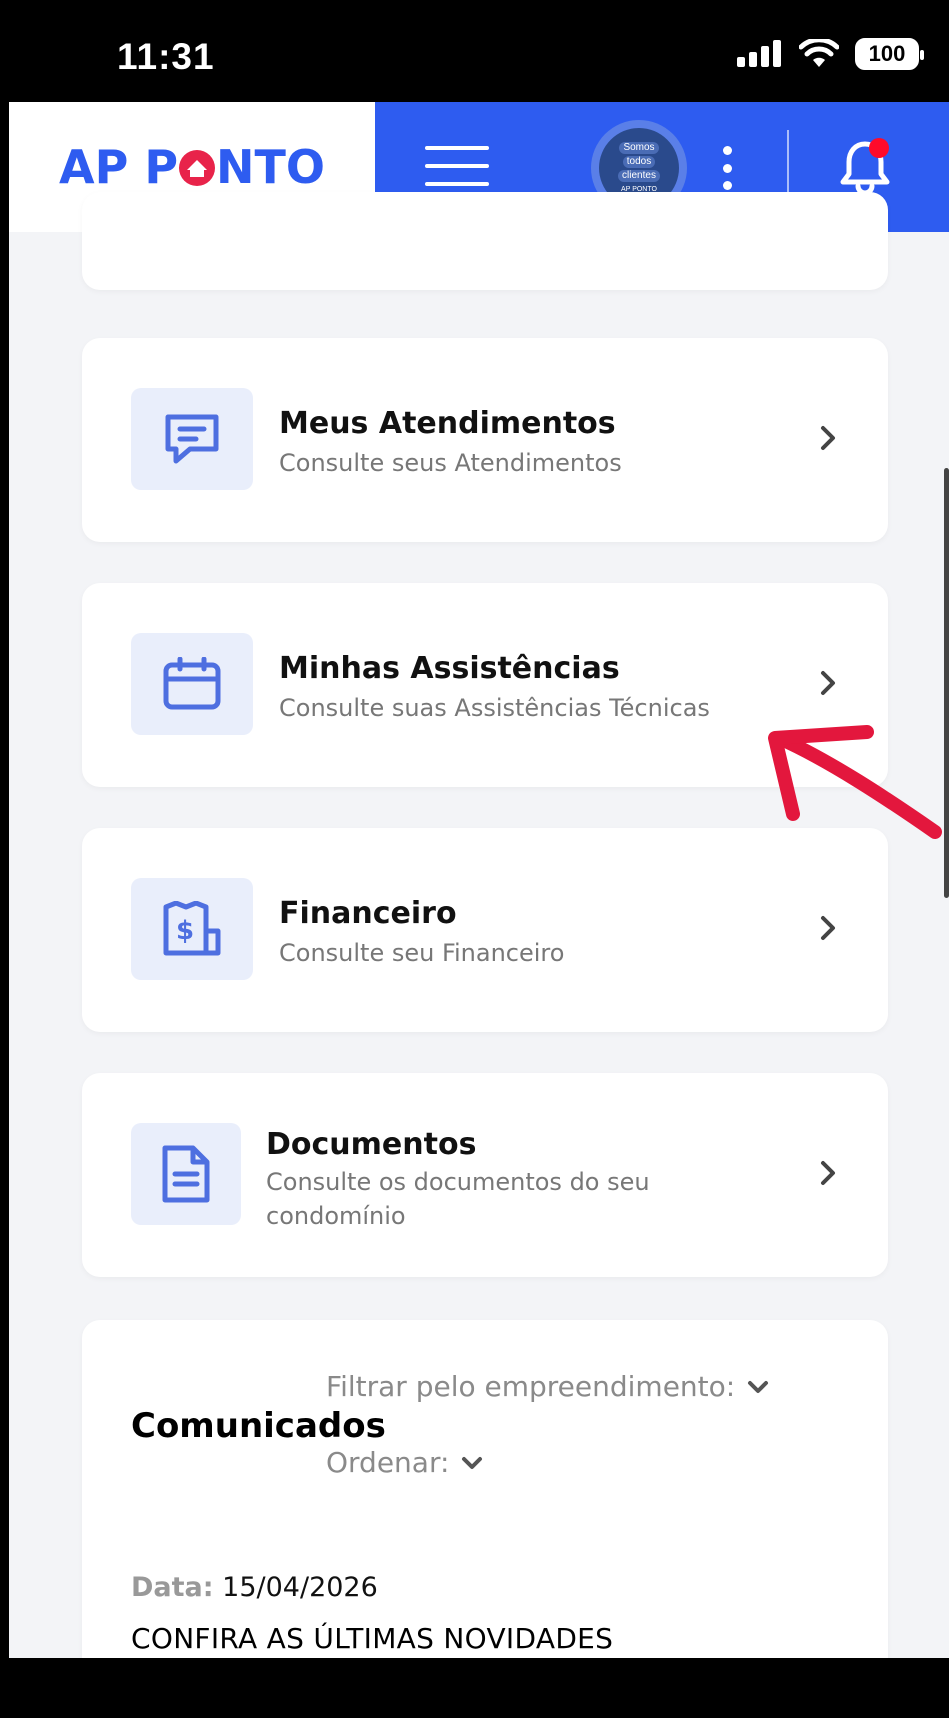 Image resolution: width=949 pixels, height=1718 pixels. Describe the element at coordinates (372, 1638) in the screenshot. I see `comunicado-headline: CONFIRA AS ÚLTIMAS NOVIDADES` at that location.